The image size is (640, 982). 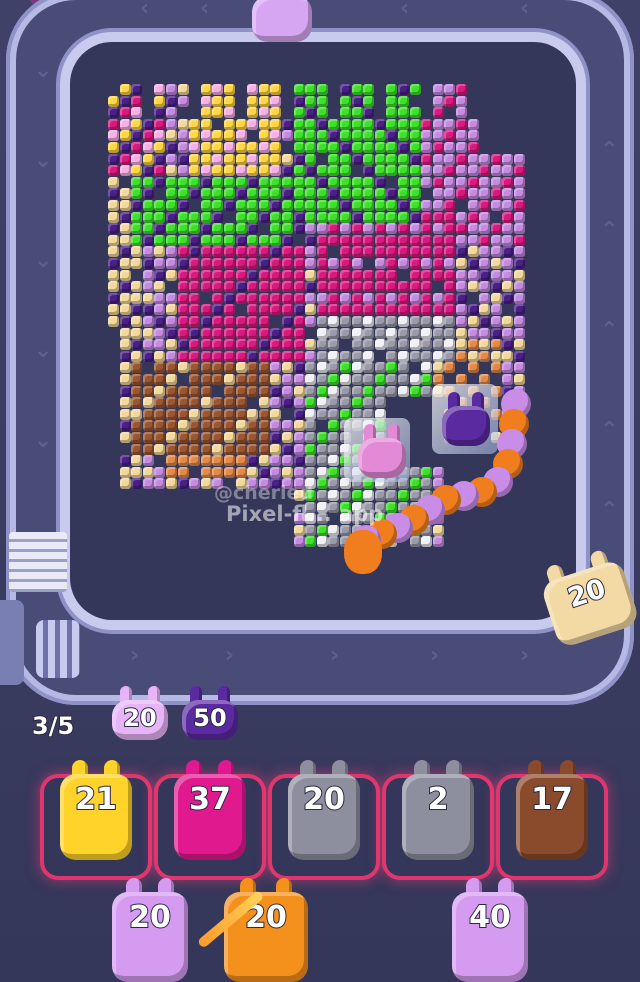 I want to click on slot-pig: 2, so click(x=438, y=810).